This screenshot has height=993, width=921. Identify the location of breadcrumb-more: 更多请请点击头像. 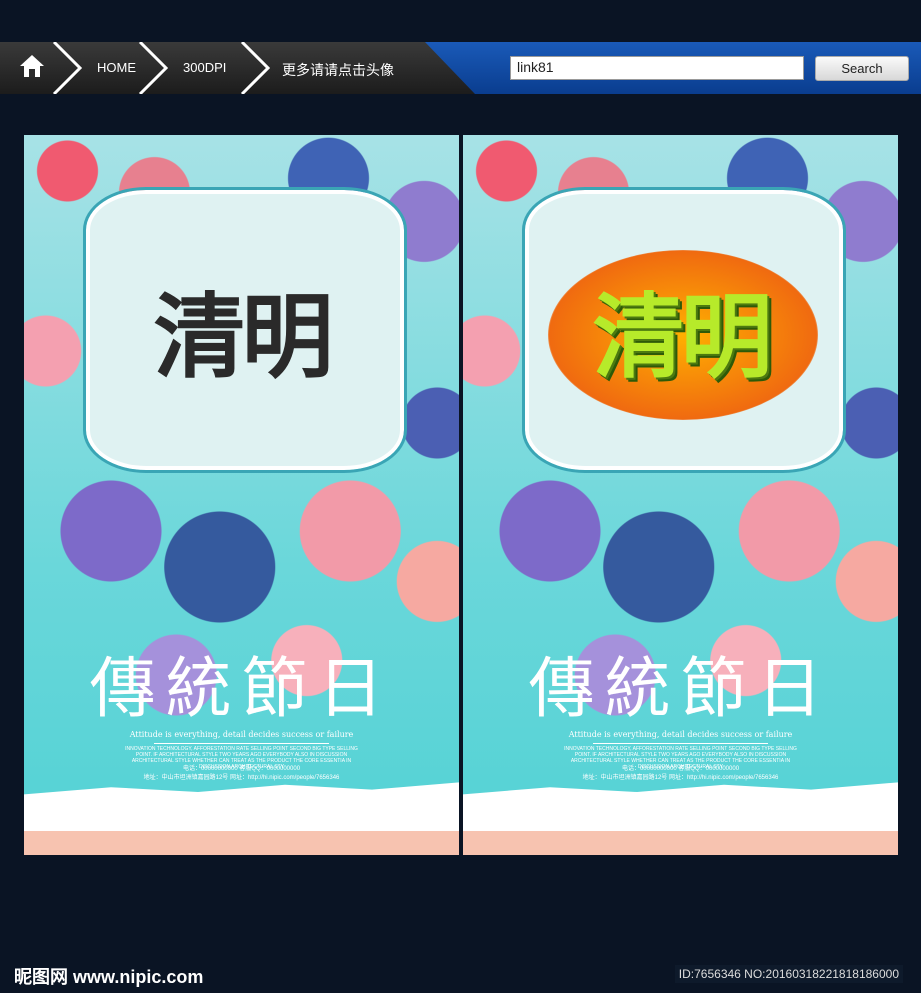
(338, 70).